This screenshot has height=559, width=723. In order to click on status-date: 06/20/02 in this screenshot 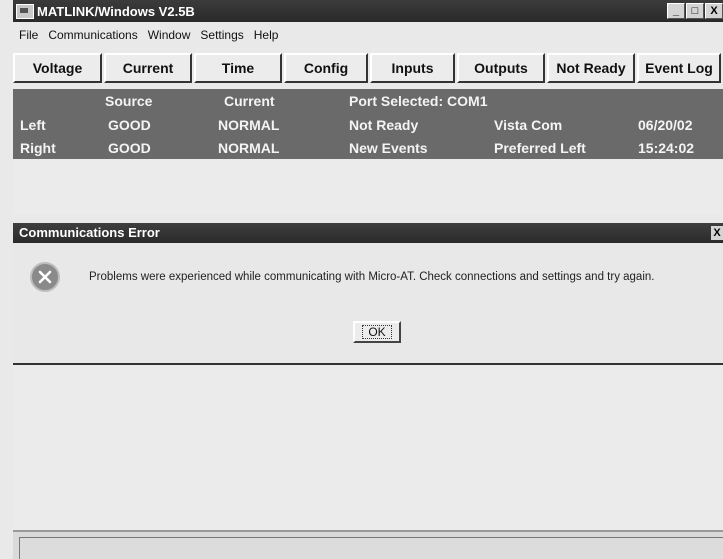, I will do `click(665, 125)`.